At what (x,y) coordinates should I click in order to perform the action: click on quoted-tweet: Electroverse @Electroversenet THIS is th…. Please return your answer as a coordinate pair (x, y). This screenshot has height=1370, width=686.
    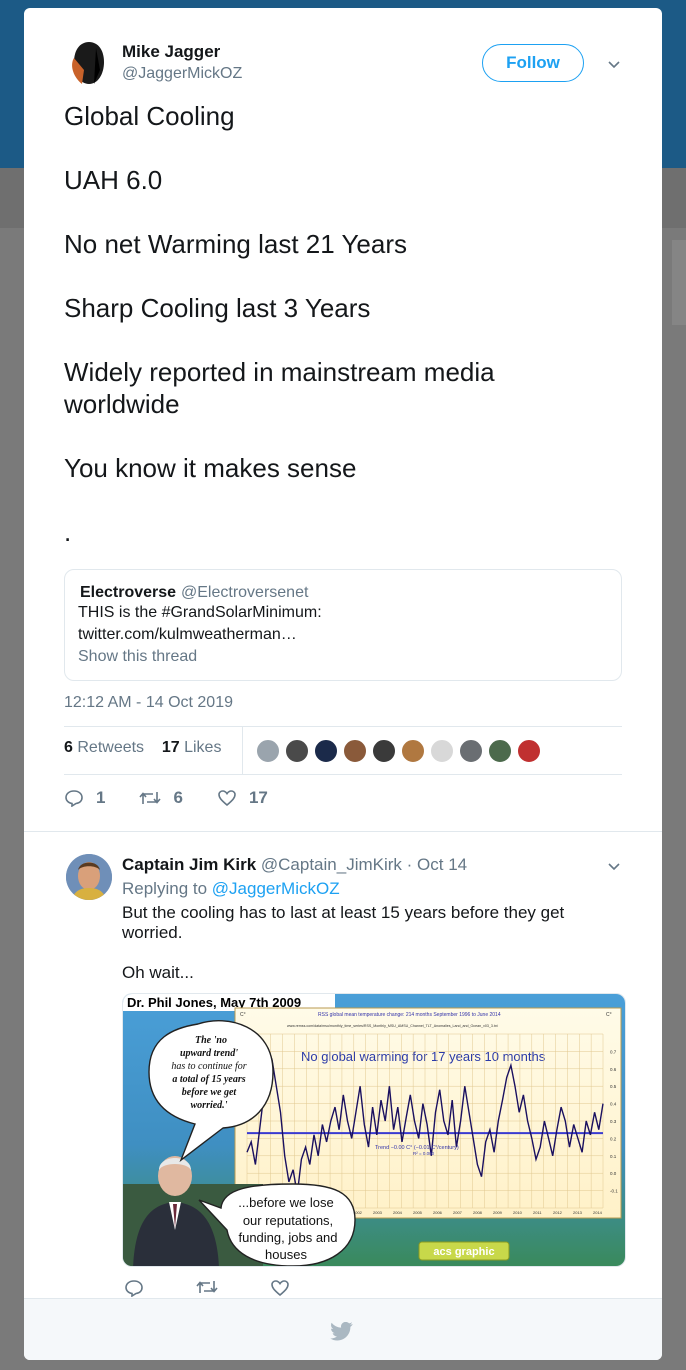
    Looking at the image, I should click on (343, 625).